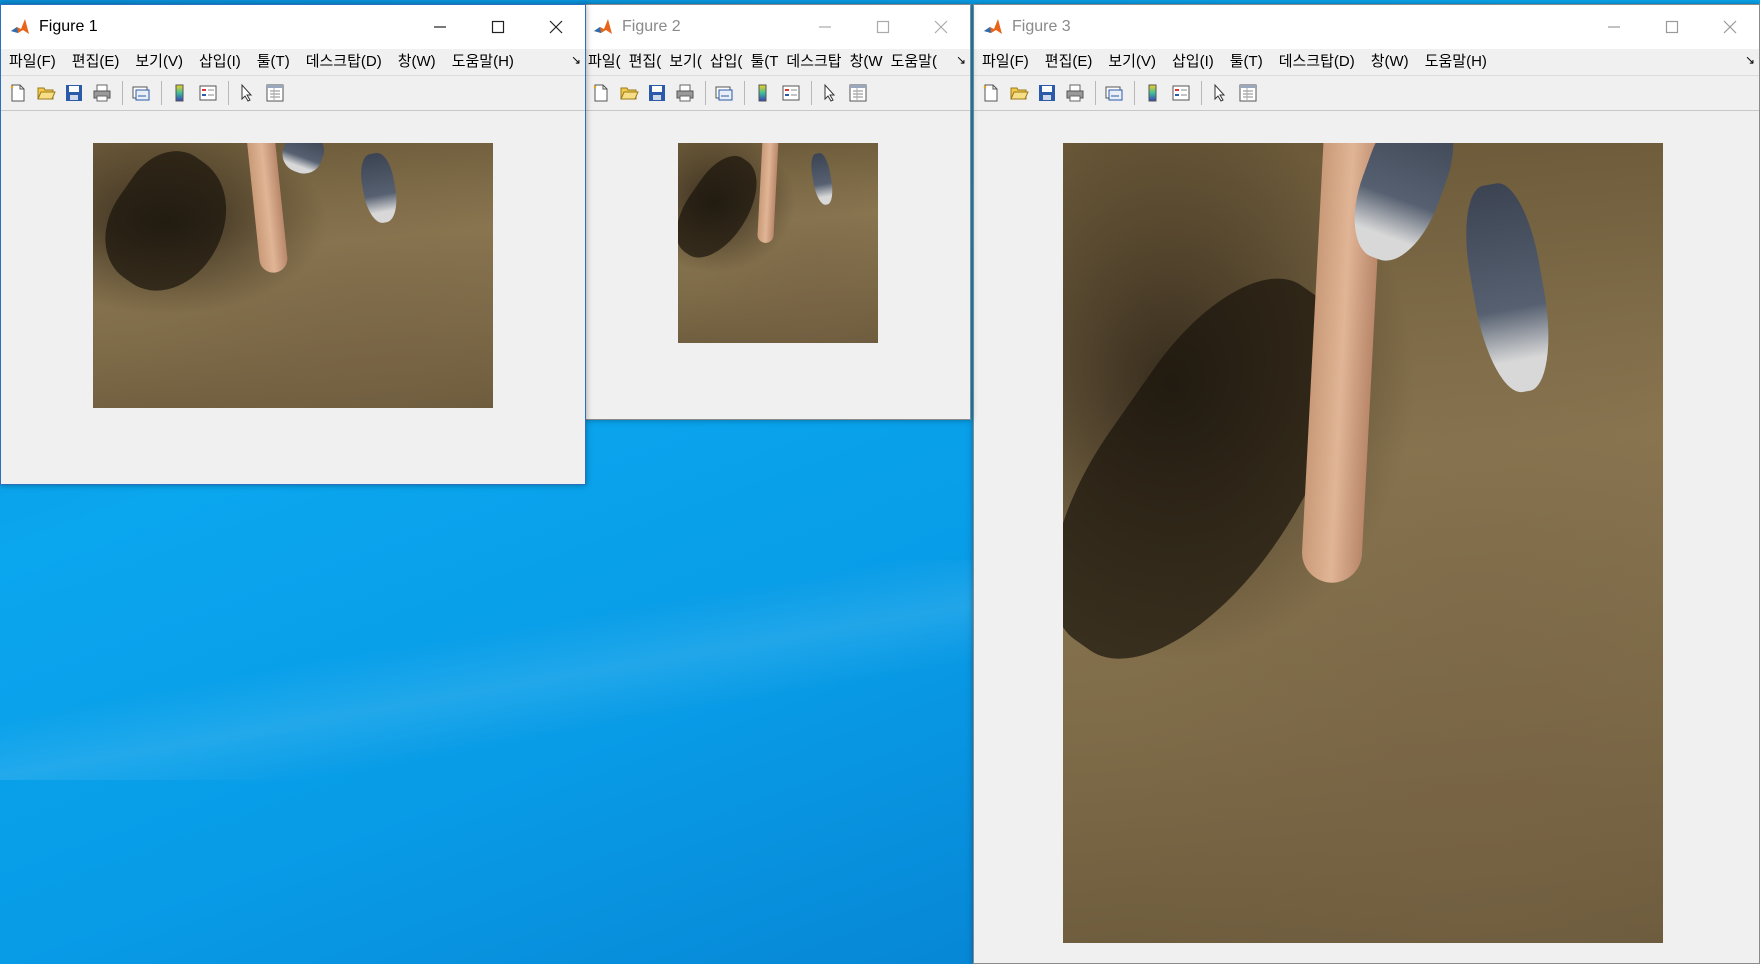  Describe the element at coordinates (1041, 26) in the screenshot. I see `figure3-title: Figure 3` at that location.